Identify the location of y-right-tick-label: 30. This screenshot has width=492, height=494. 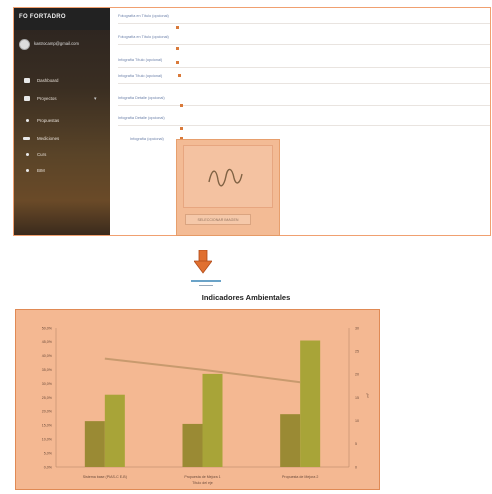
(357, 328).